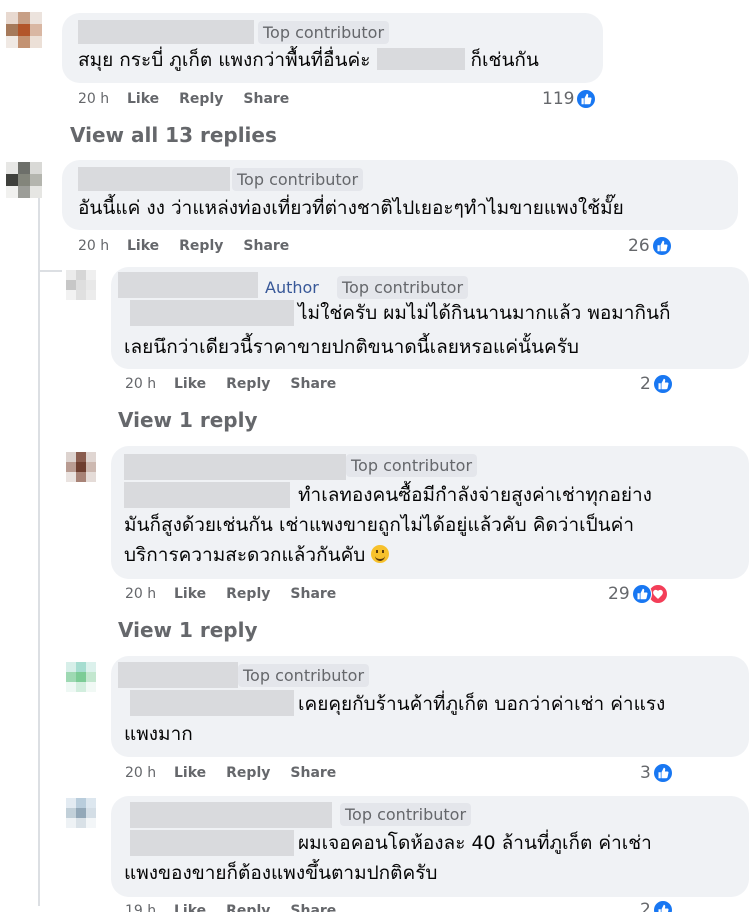 The height and width of the screenshot is (912, 756). I want to click on reaction-summary: 119, so click(569, 99).